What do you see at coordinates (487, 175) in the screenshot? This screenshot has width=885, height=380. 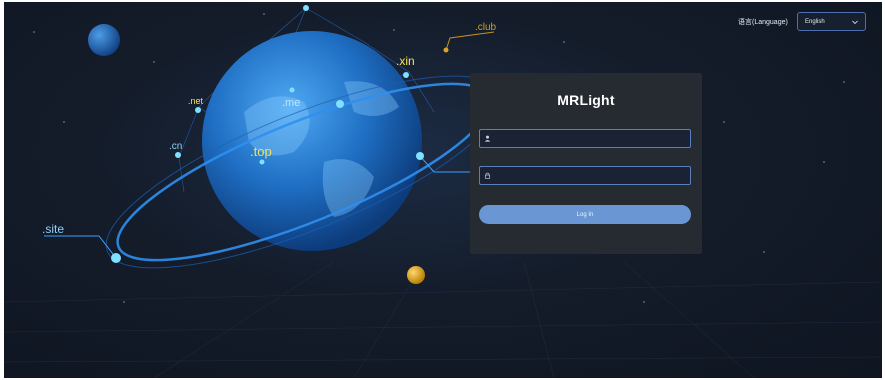 I see `lock-icon` at bounding box center [487, 175].